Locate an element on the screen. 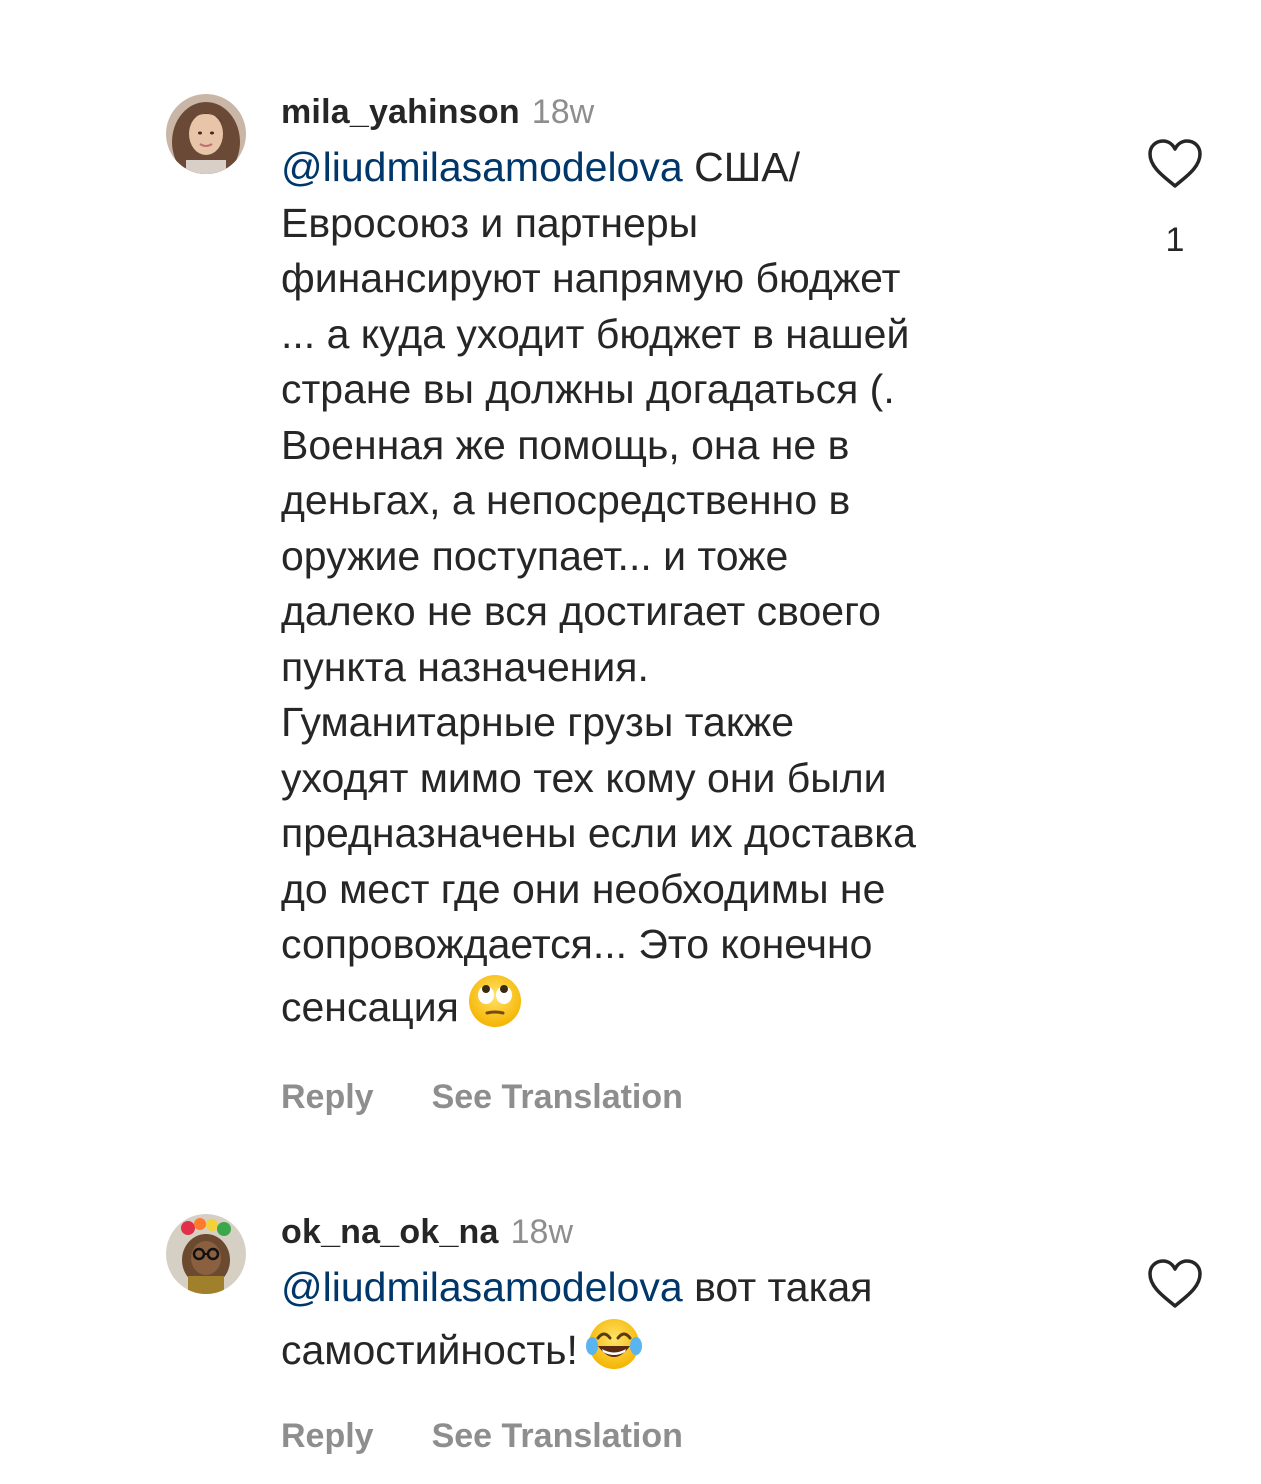 This screenshot has height=1484, width=1261. comment-meta: mila_yahinson 18w is located at coordinates (681, 113).